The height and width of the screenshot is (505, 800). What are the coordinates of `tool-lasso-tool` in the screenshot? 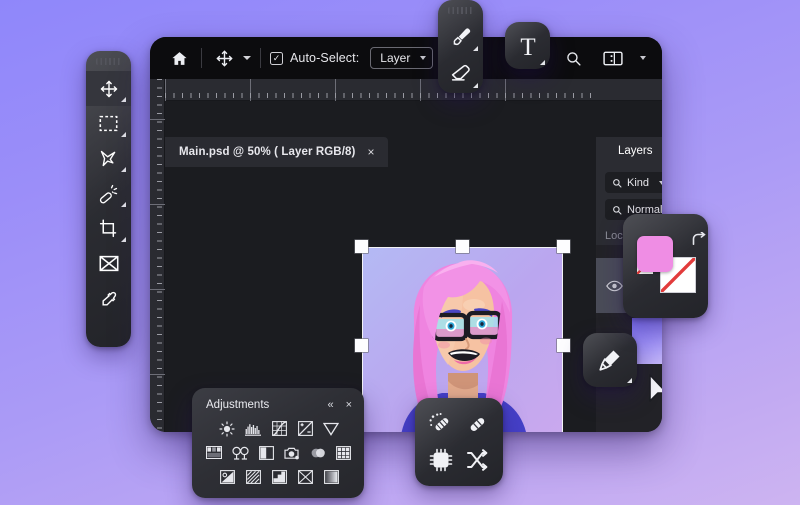 It's located at (108, 158).